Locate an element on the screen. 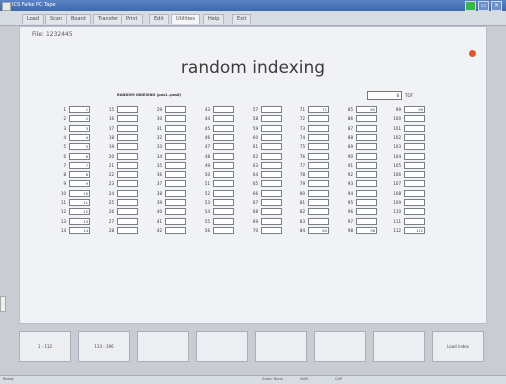  index-field: 8 is located at coordinates (79, 175).